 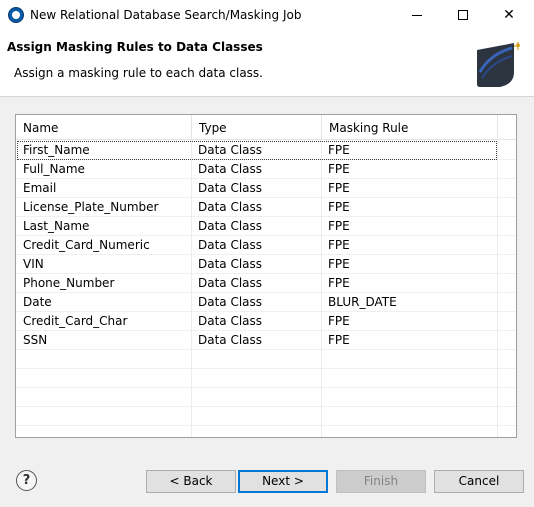 I want to click on table-row: Phone_Number Data Class FPE, so click(x=266, y=283).